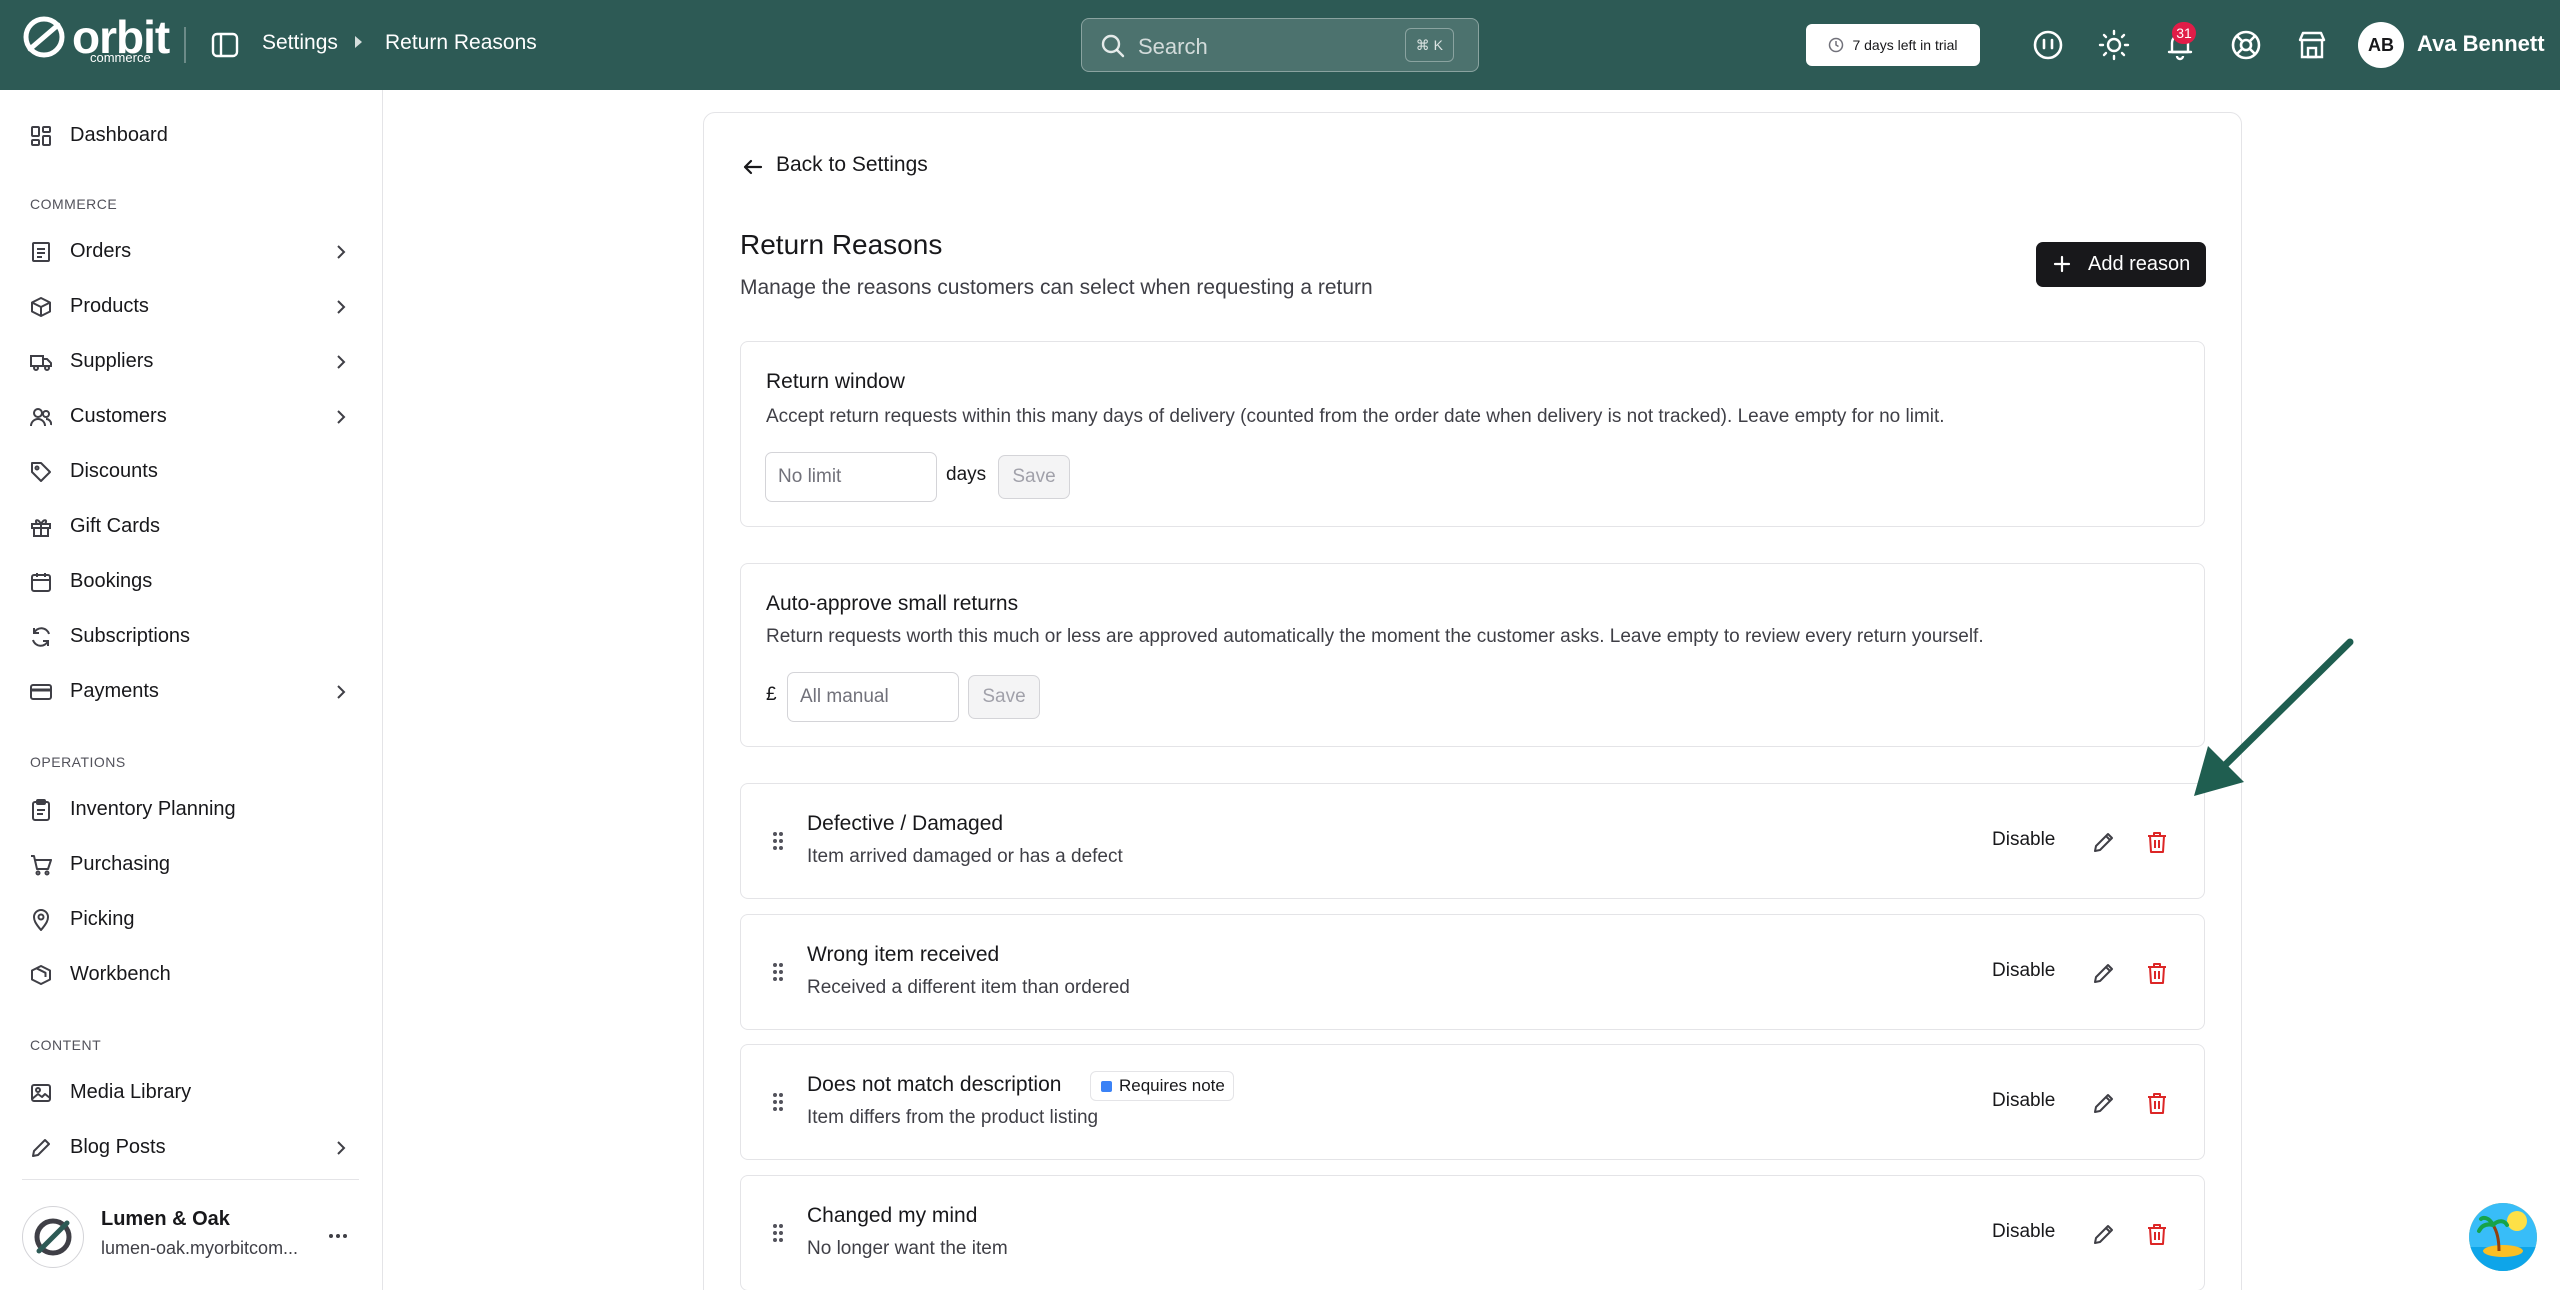 The height and width of the screenshot is (1290, 2560). What do you see at coordinates (2062, 264) in the screenshot?
I see `plus-icon` at bounding box center [2062, 264].